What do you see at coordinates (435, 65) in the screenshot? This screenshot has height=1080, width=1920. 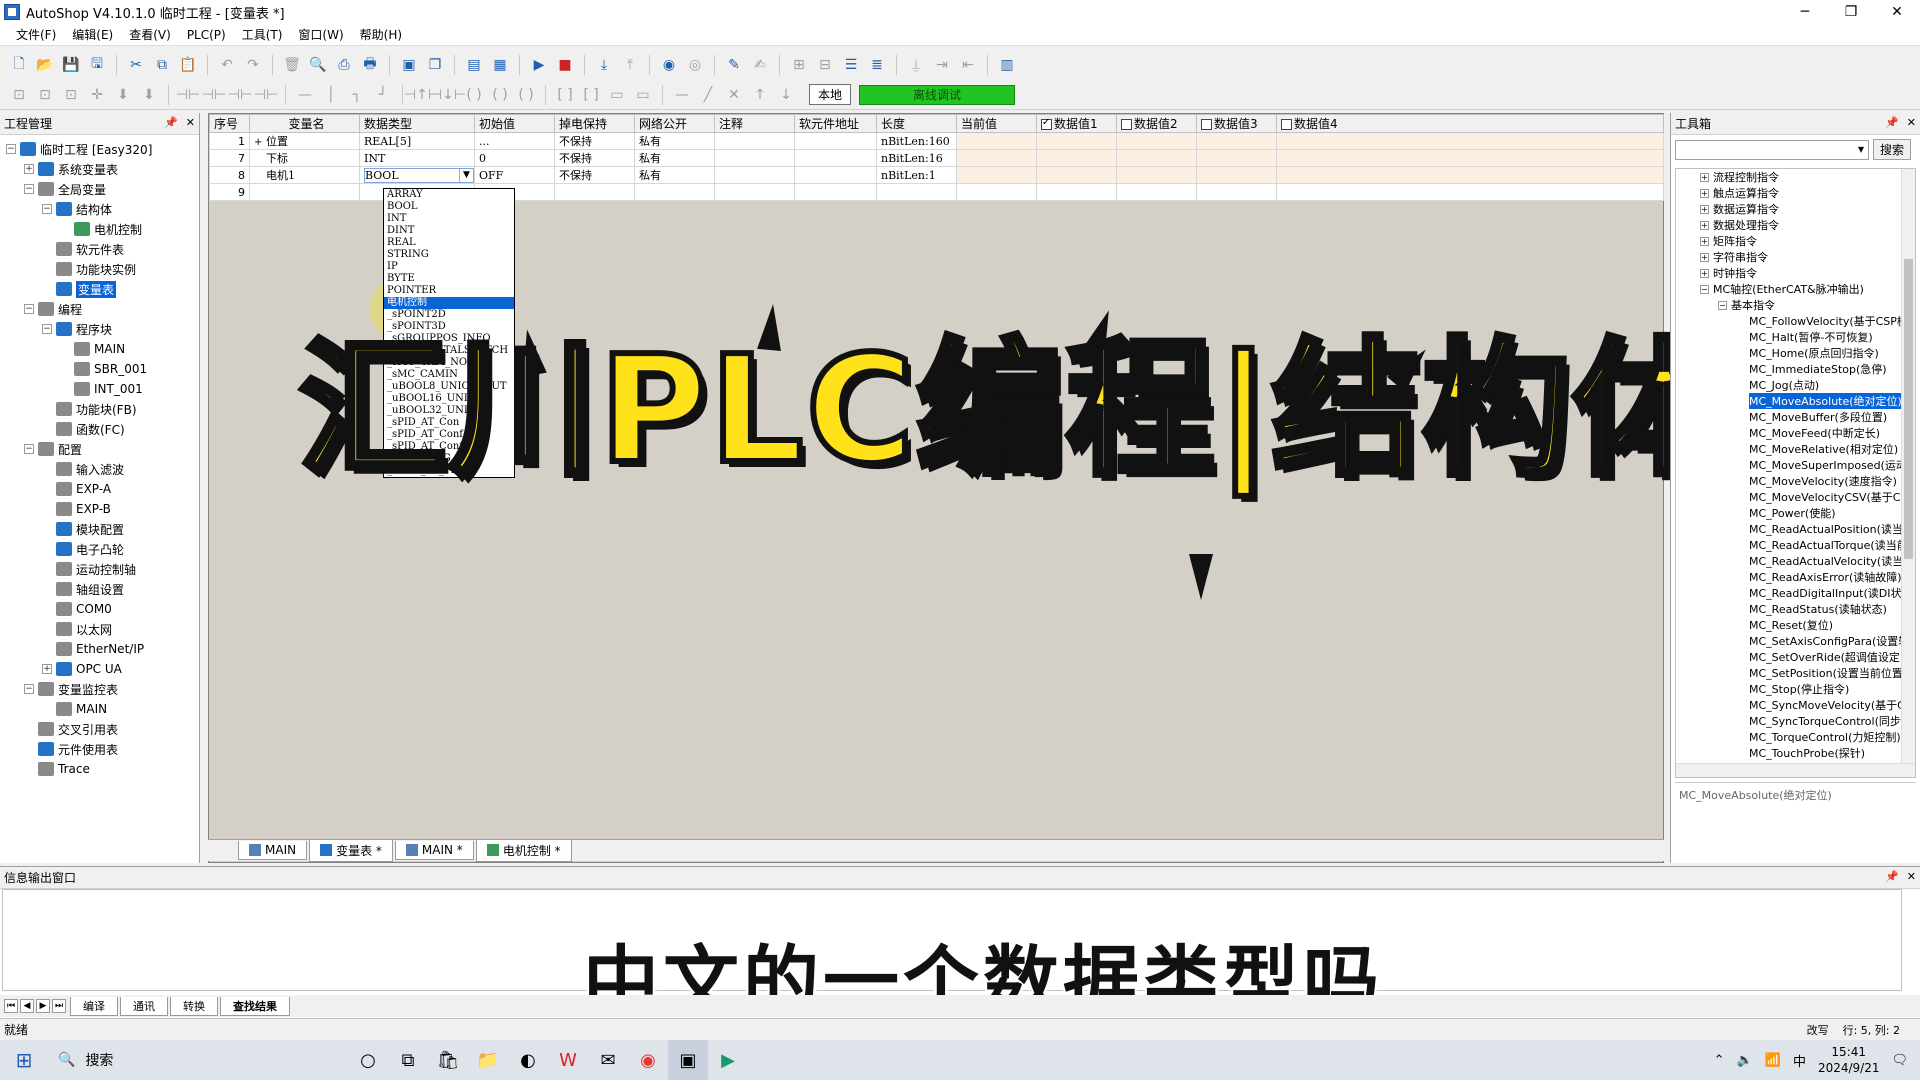 I see `window-cascade-icon: ❐` at bounding box center [435, 65].